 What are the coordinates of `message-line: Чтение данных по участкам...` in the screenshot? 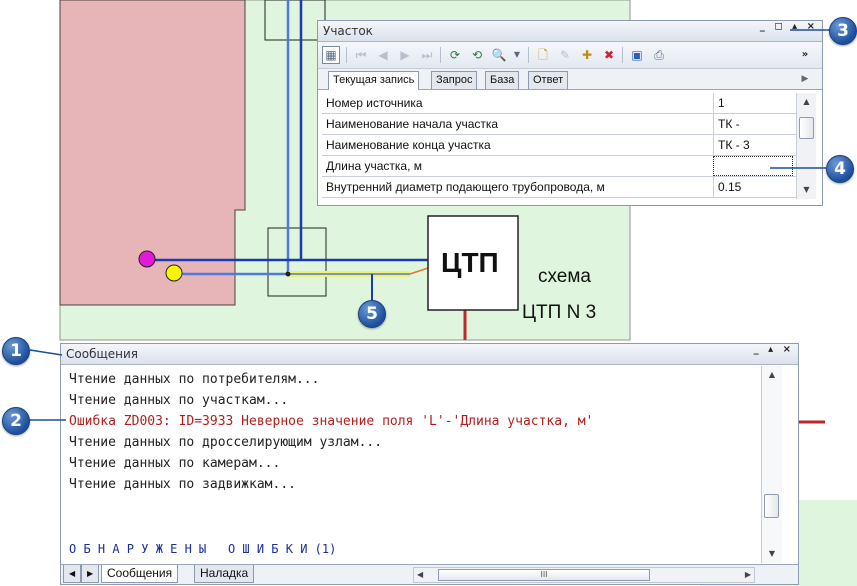 It's located at (179, 400).